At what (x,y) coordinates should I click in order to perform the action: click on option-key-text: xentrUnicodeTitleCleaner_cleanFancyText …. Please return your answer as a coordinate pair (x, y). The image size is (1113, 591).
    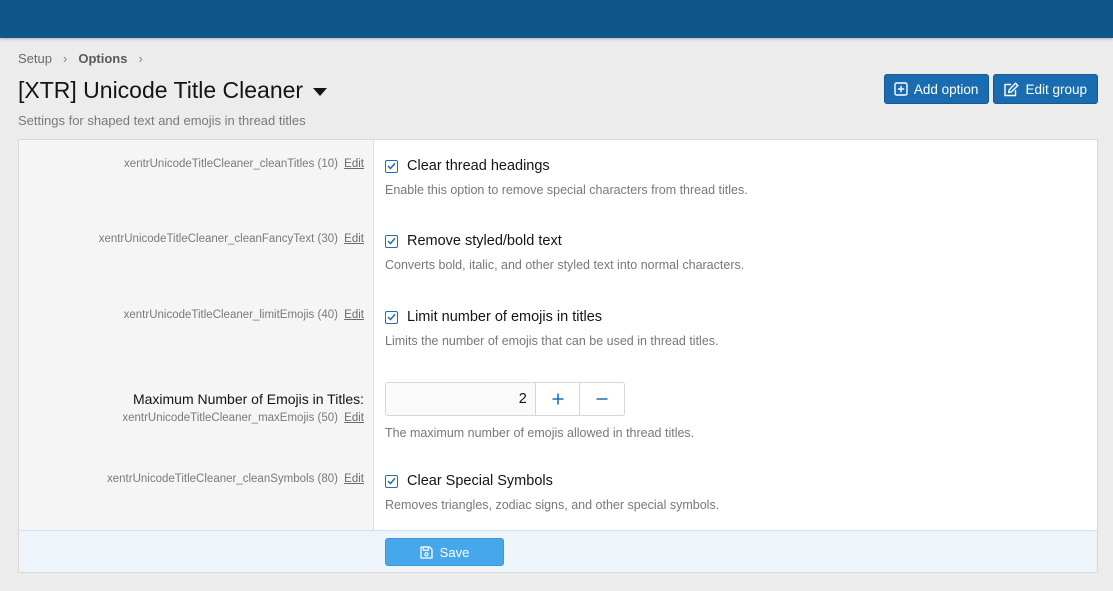
    Looking at the image, I should click on (218, 239).